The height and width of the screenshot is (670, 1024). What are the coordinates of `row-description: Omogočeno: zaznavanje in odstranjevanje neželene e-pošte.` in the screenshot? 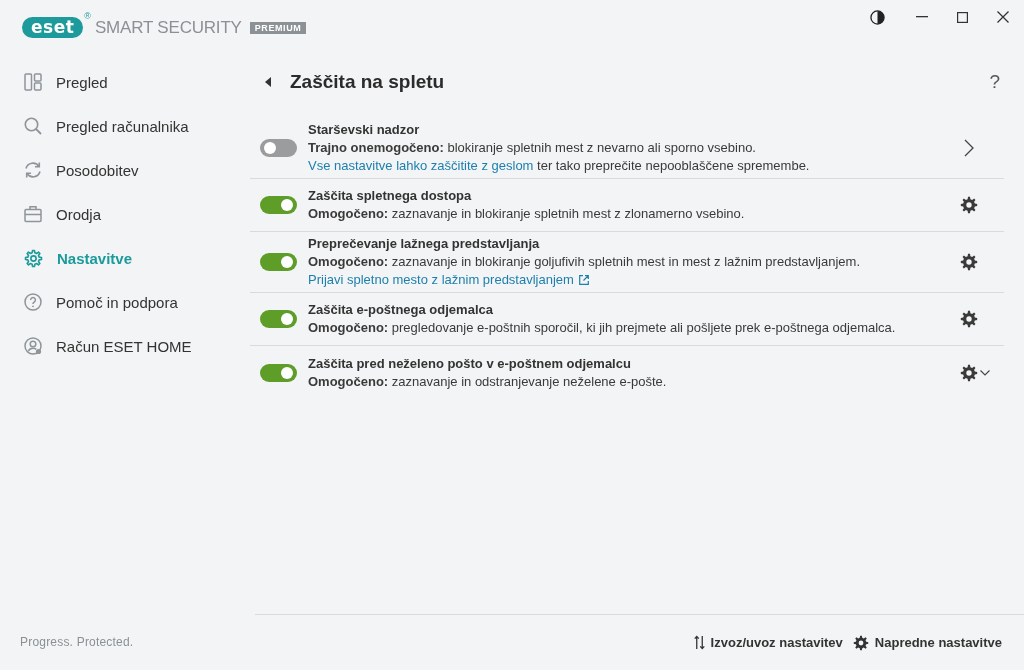 It's located at (488, 381).